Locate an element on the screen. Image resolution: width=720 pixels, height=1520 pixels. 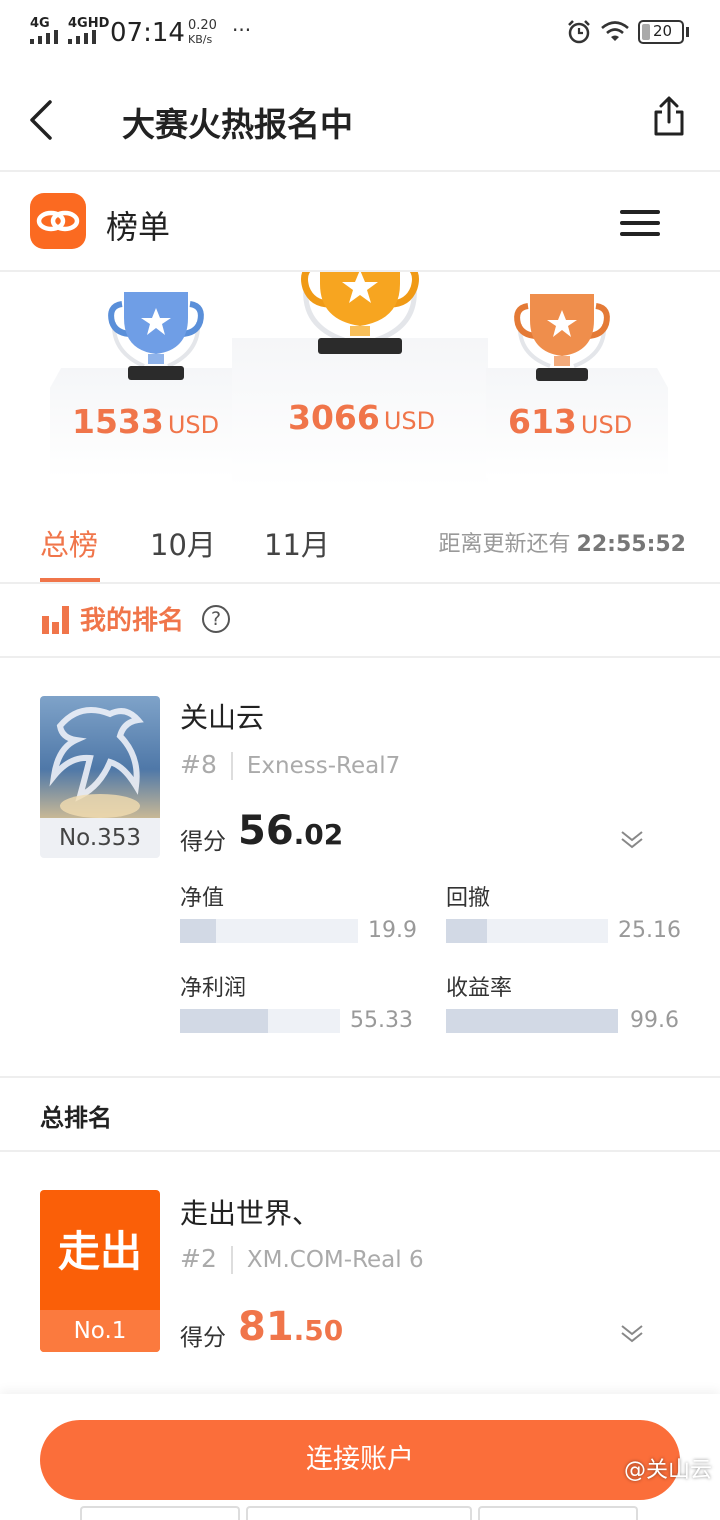
avatar-text: 走出 is located at coordinates (99, 1251).